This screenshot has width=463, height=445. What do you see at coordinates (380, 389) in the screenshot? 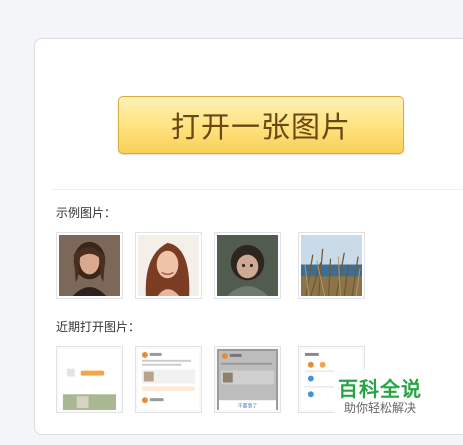
I see `watermark-title: 百科全说` at bounding box center [380, 389].